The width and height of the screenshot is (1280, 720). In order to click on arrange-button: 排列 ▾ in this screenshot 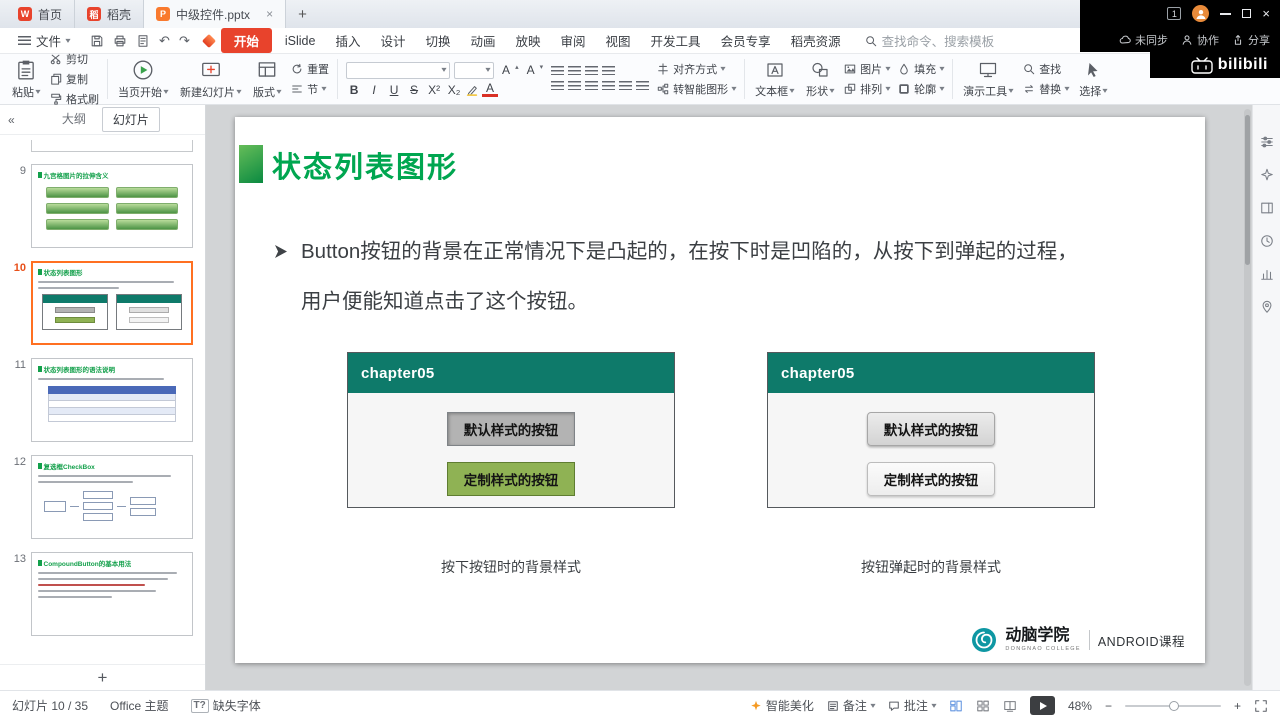, I will do `click(867, 89)`.